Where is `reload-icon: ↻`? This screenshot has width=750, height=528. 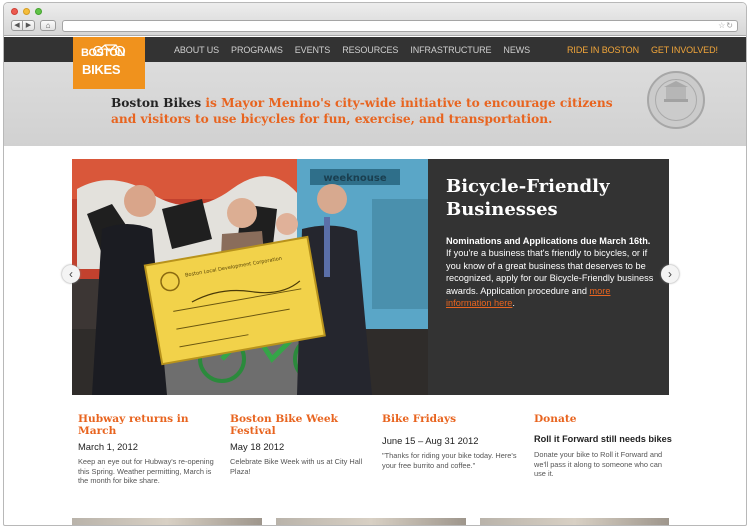
reload-icon: ↻ is located at coordinates (730, 25).